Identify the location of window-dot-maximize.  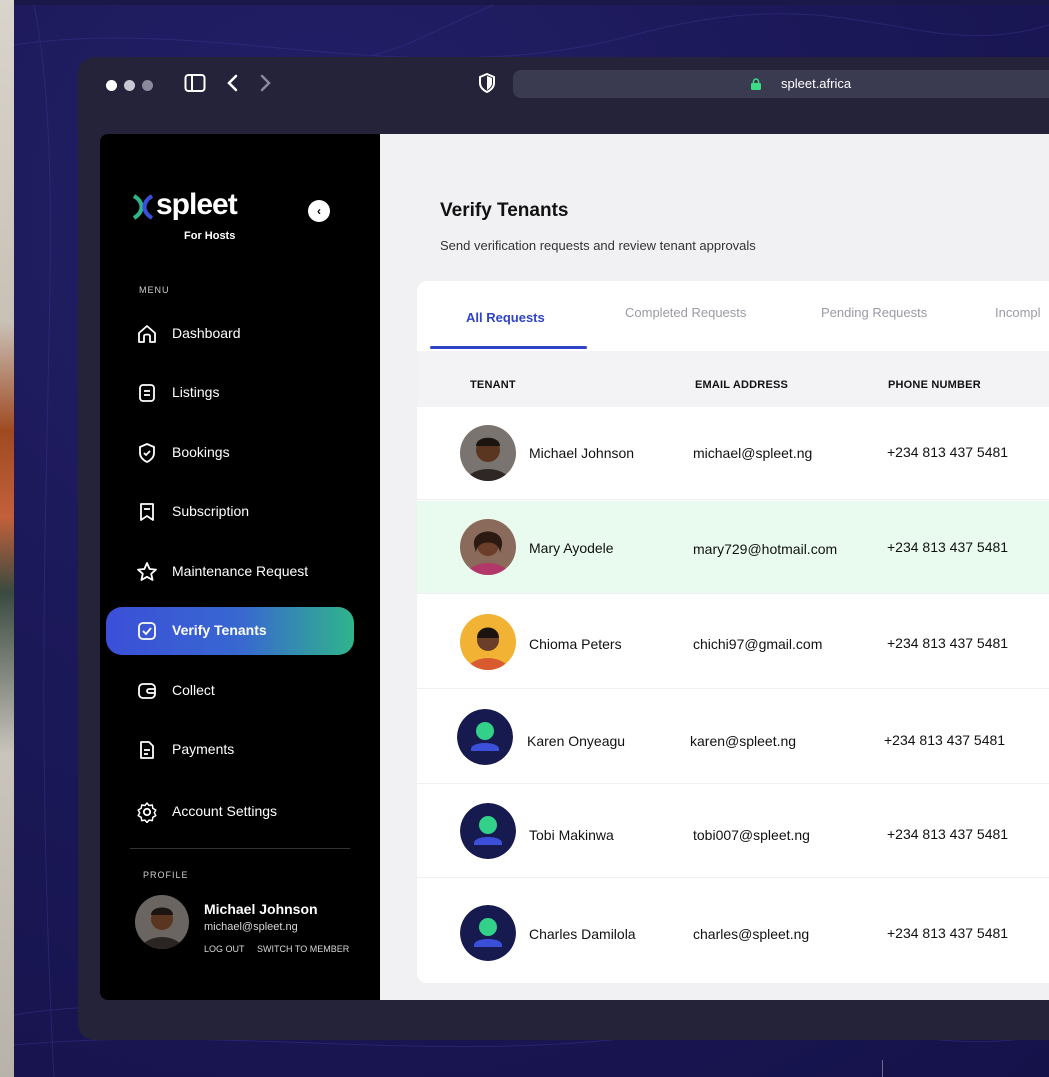
(147, 85).